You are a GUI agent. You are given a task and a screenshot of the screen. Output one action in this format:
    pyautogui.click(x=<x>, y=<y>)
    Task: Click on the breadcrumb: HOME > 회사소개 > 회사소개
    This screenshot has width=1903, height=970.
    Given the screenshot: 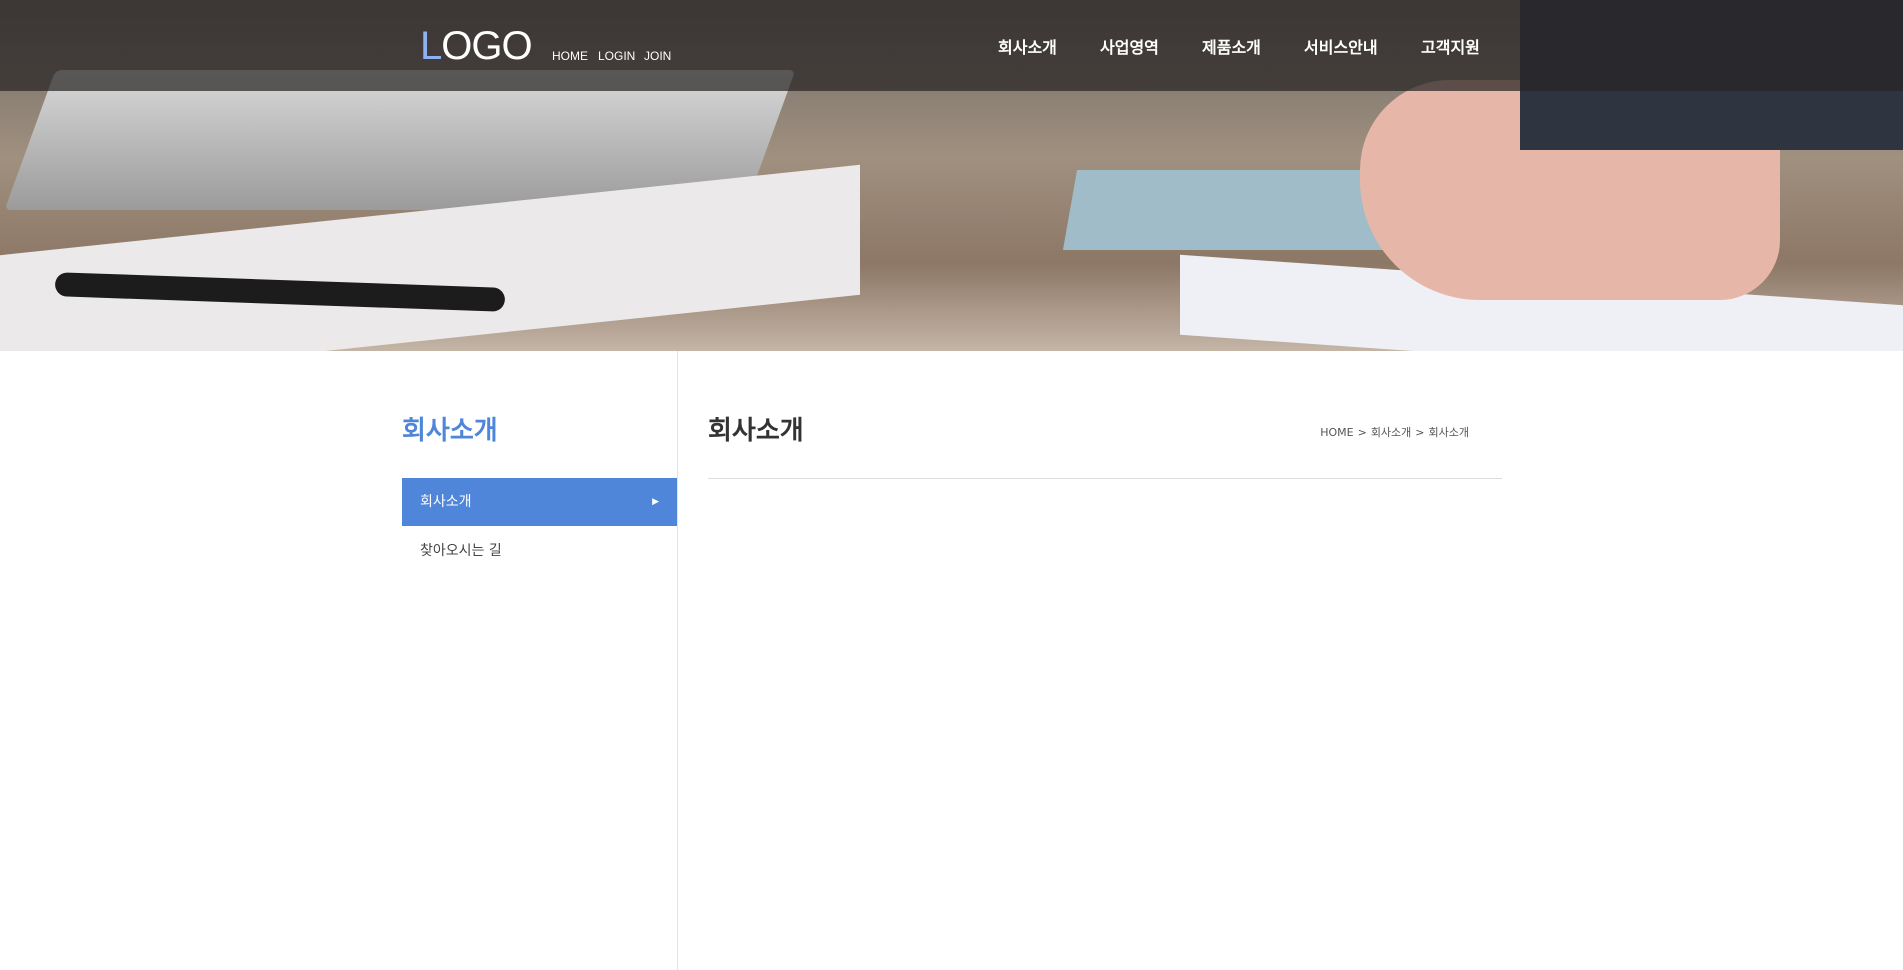 What is the action you would take?
    pyautogui.click(x=1394, y=432)
    